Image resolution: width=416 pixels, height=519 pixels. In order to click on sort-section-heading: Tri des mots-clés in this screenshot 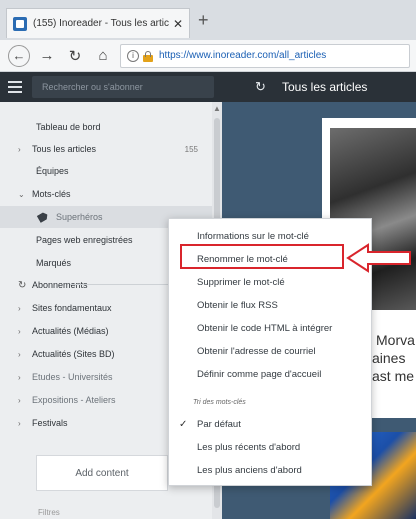, I will do `click(219, 402)`.